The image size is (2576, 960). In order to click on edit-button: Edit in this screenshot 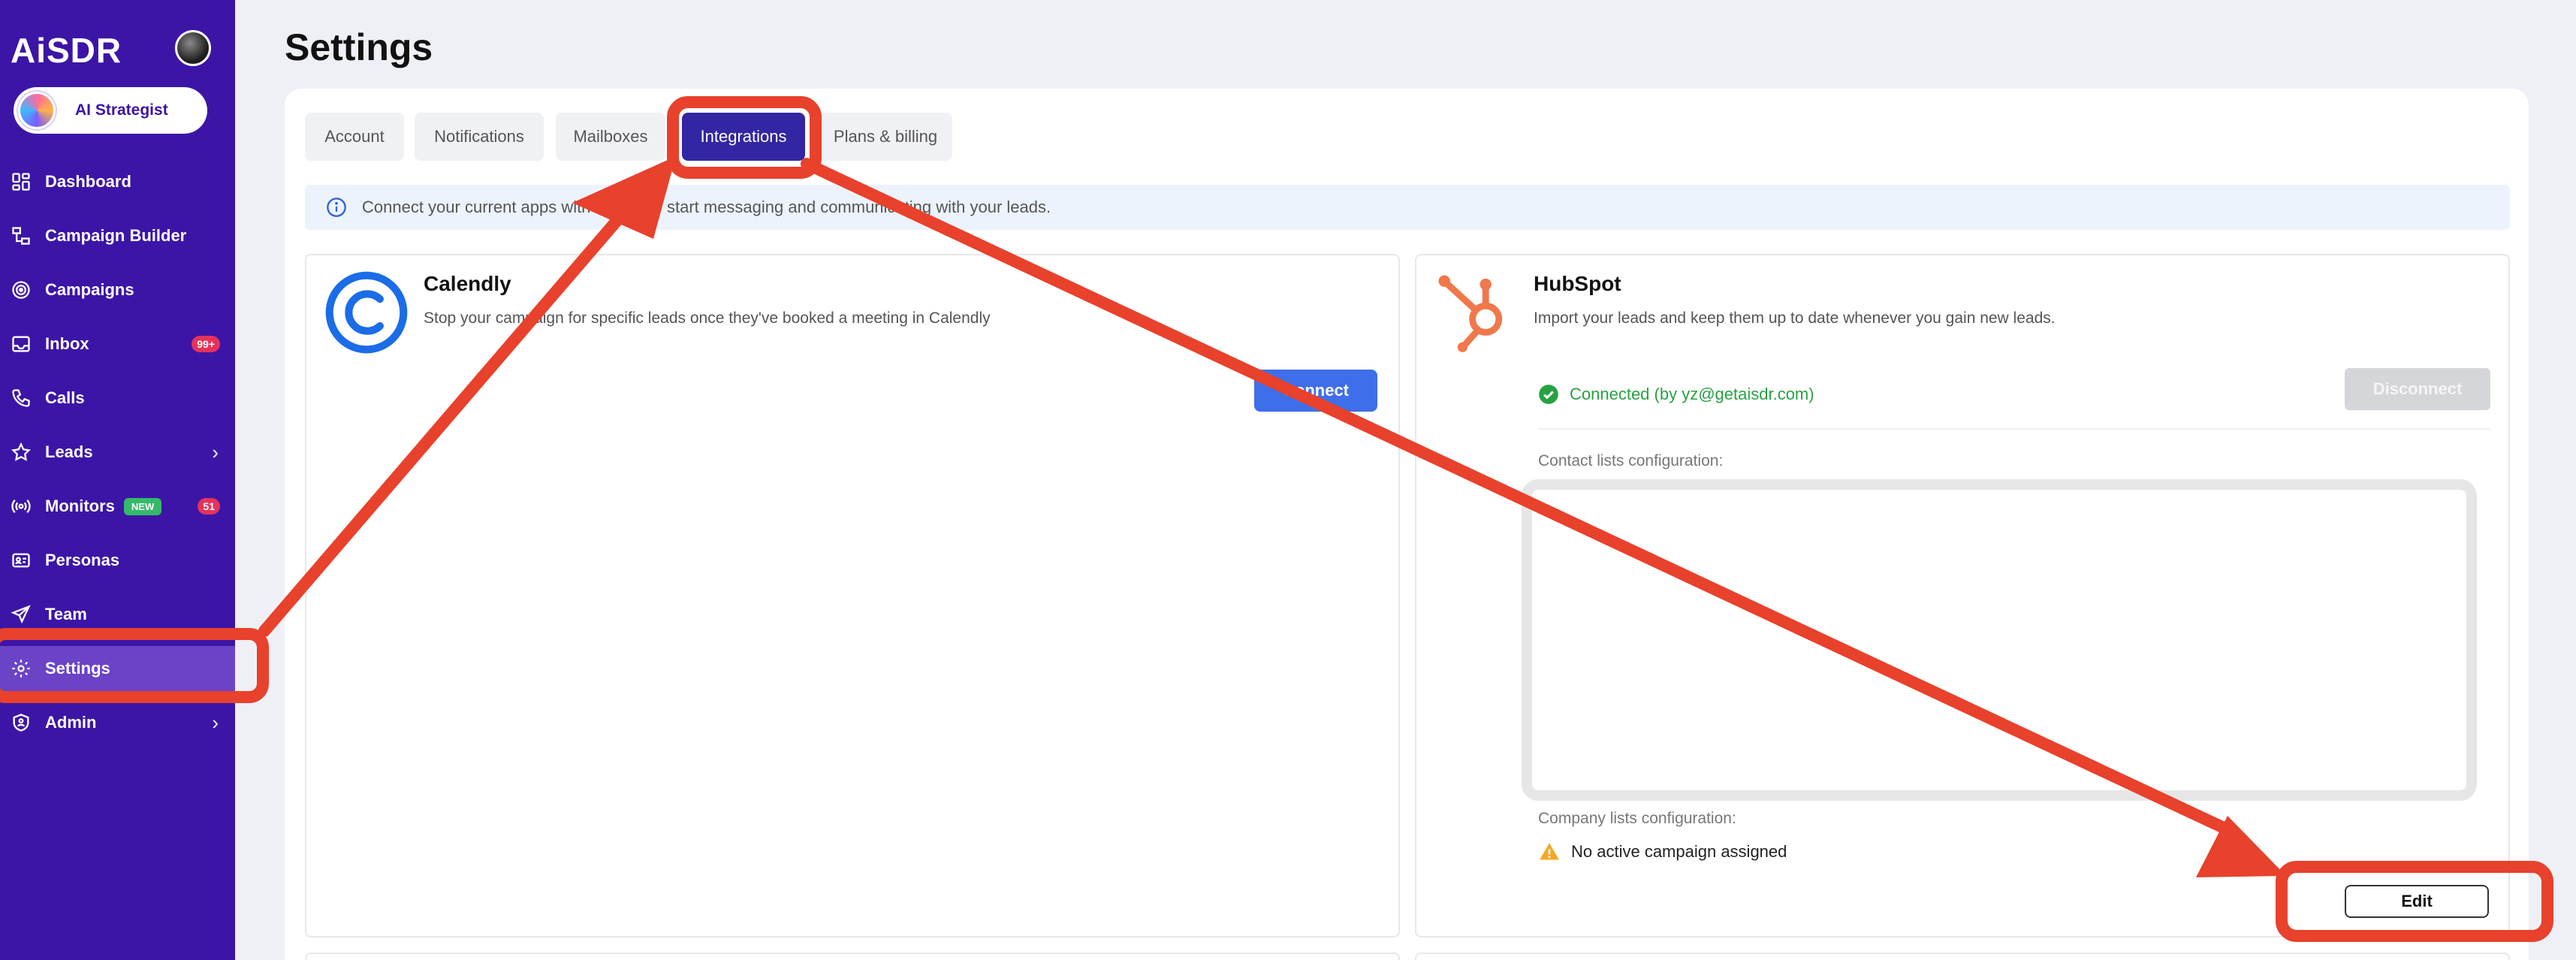, I will do `click(2417, 901)`.